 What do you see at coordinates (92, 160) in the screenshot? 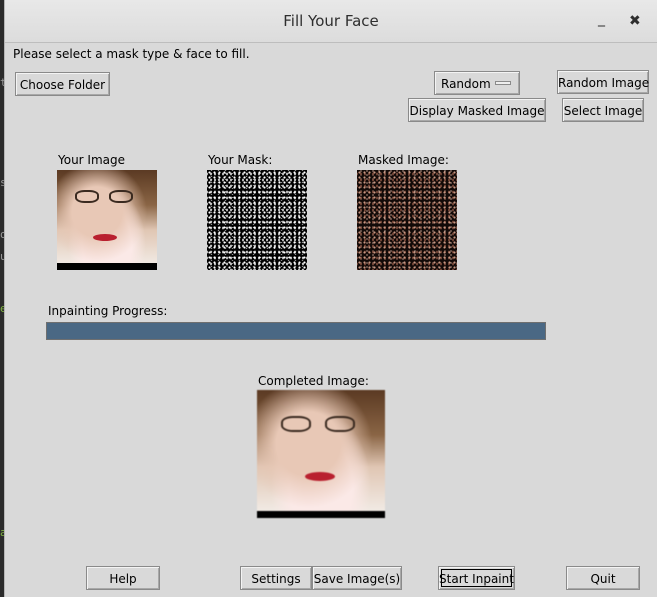
I see `your-image-label: Your Image` at bounding box center [92, 160].